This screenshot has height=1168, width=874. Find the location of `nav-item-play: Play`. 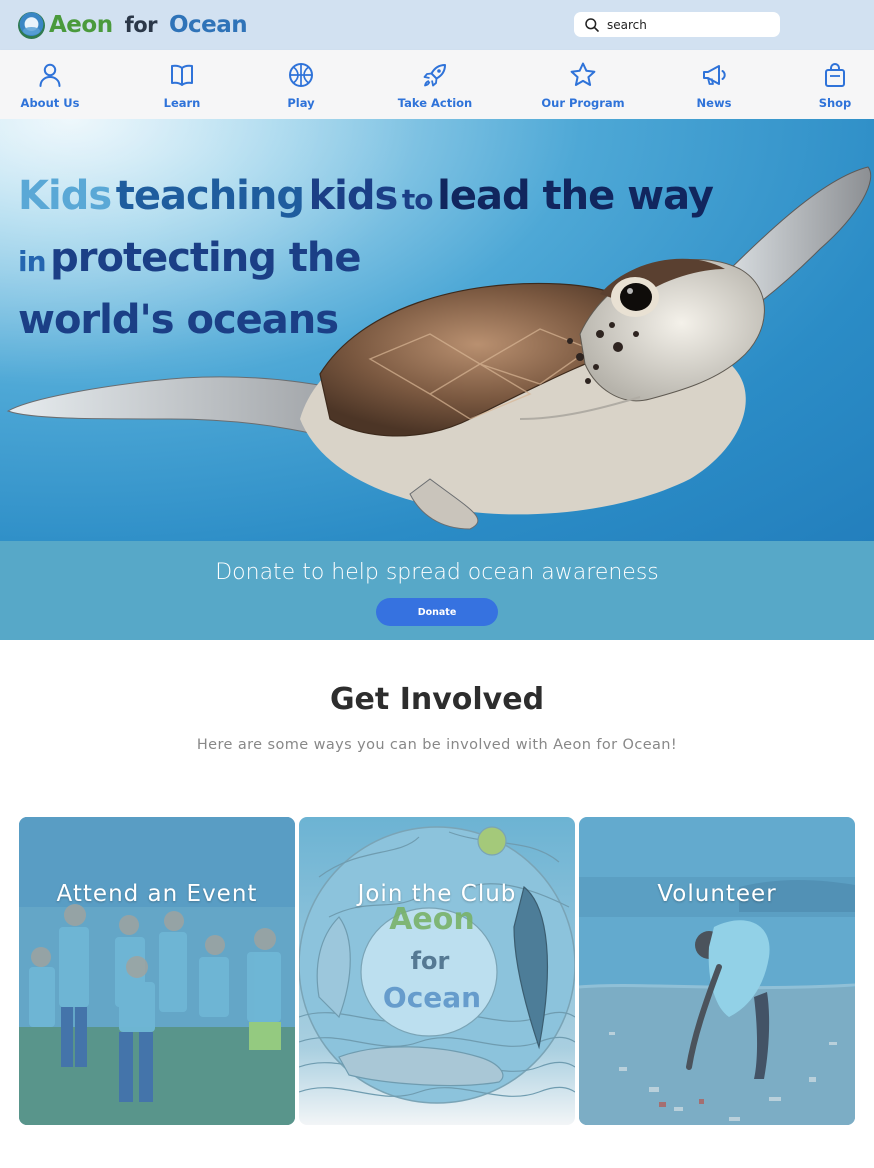

nav-item-play: Play is located at coordinates (301, 84).